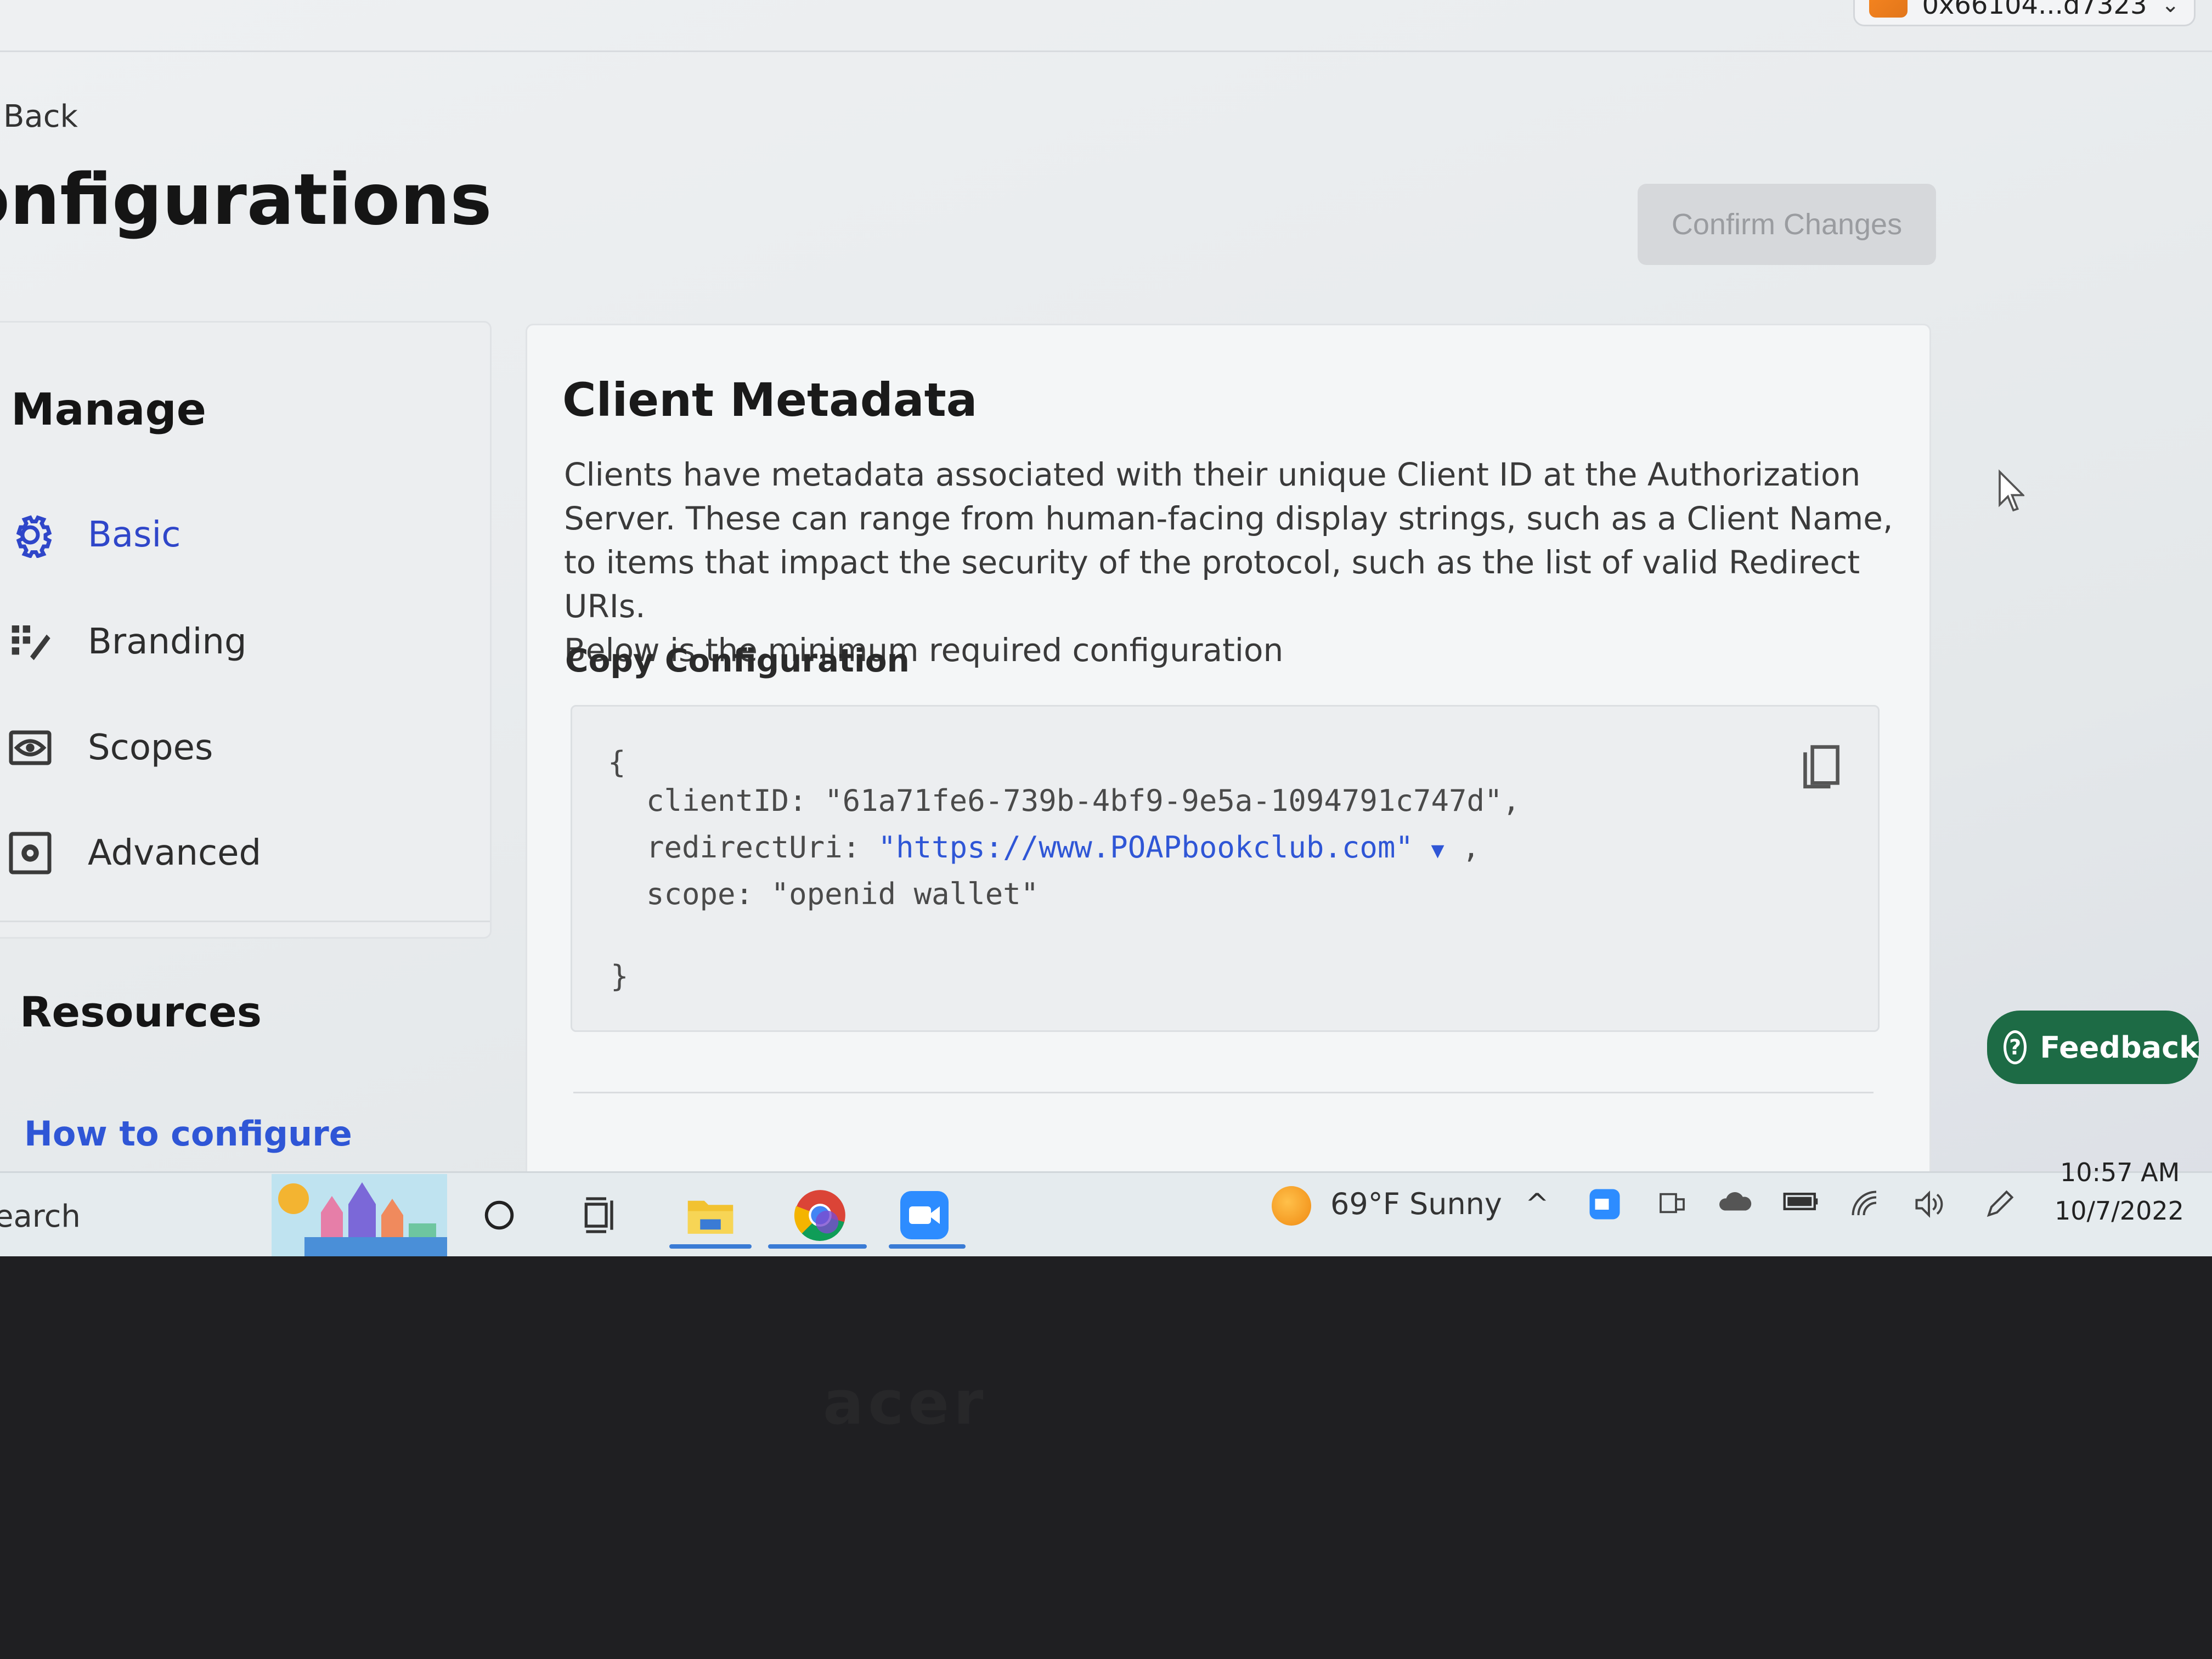  I want to click on redirect-uri-value: "https://www.POAPbookclub.com", so click(1145, 847).